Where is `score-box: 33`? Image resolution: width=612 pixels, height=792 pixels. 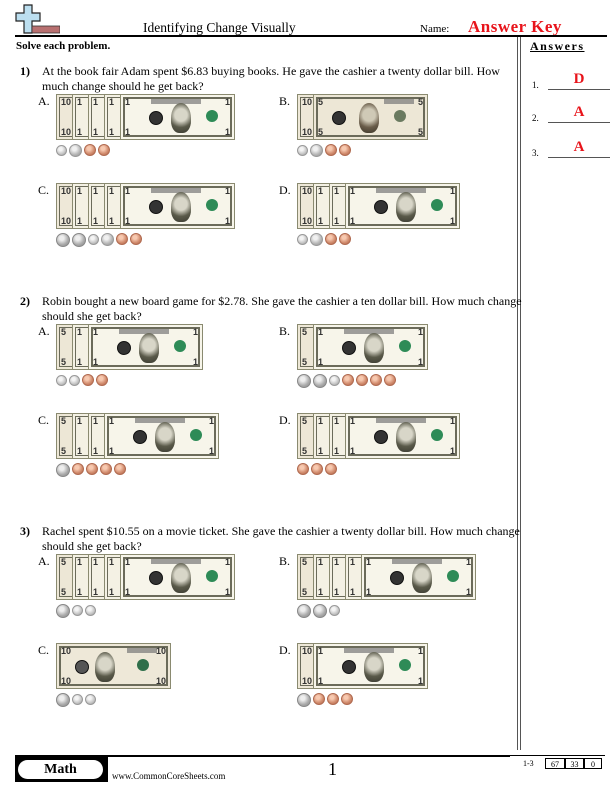
score-box: 33 is located at coordinates (574, 763).